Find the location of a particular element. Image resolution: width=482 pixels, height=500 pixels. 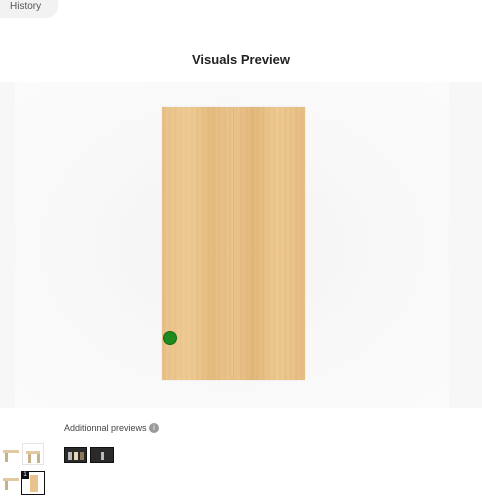

info-icon: i is located at coordinates (154, 428).